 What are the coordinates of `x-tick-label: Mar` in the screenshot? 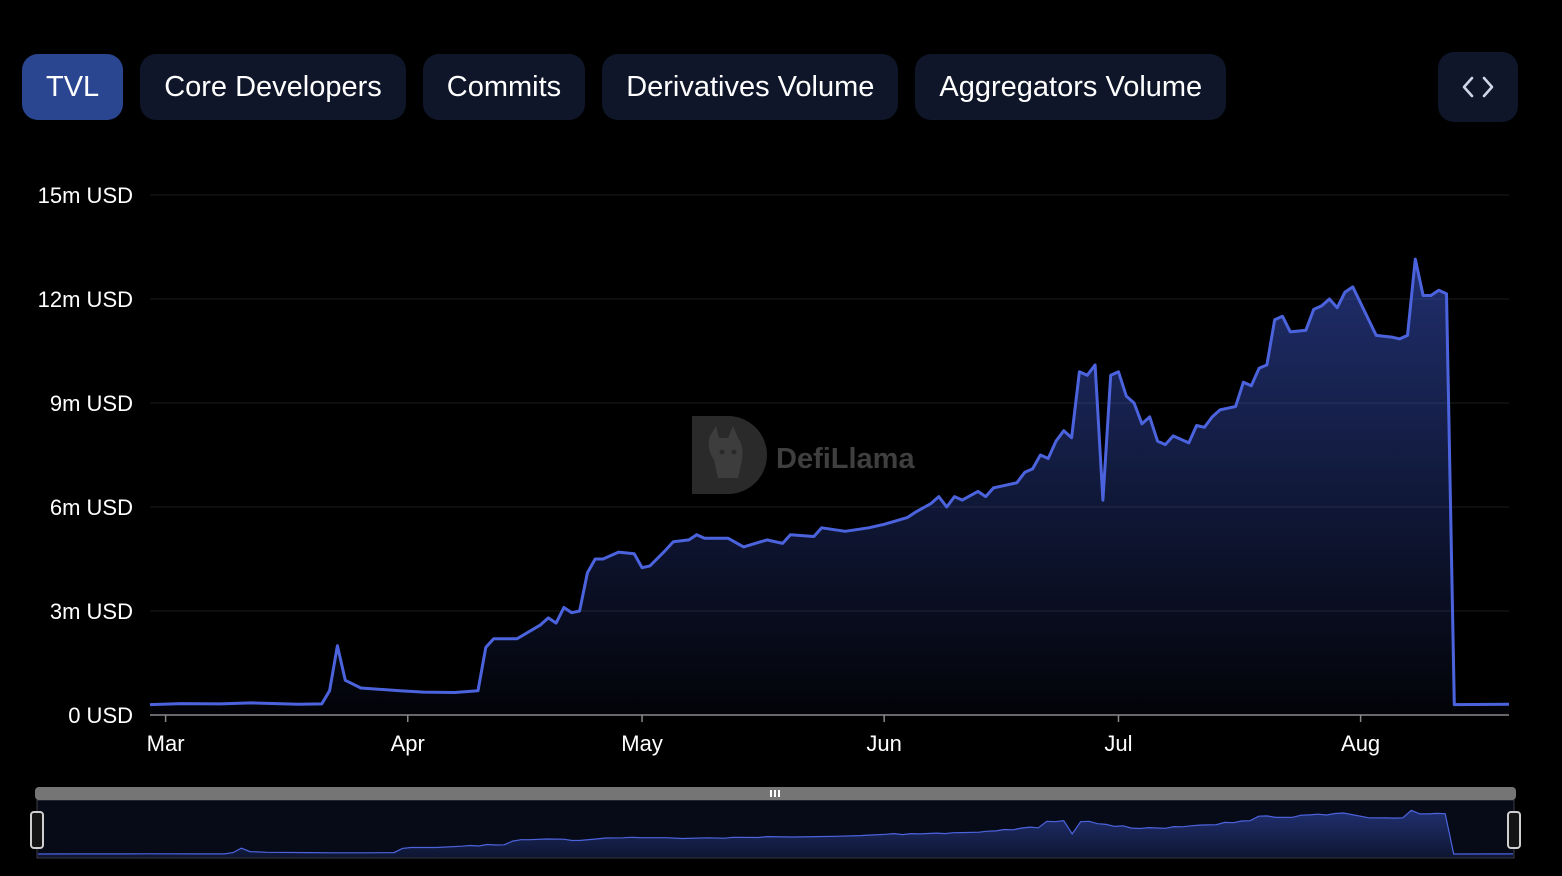 It's located at (166, 743).